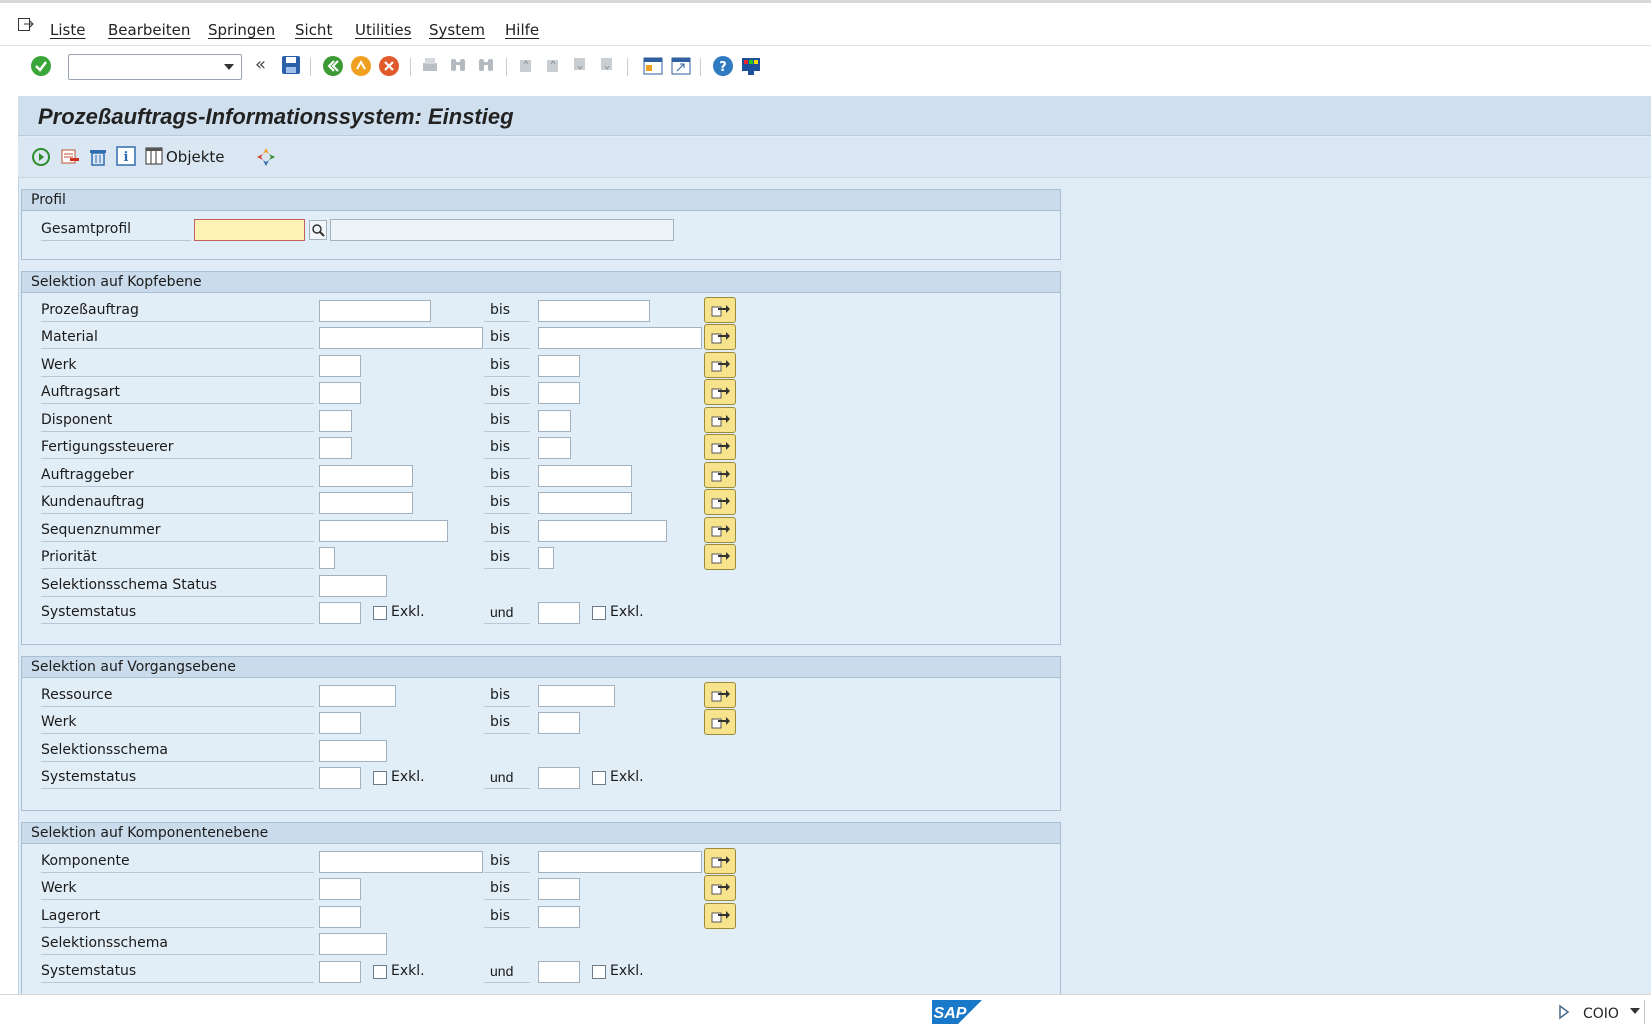 This screenshot has width=1651, height=1029. Describe the element at coordinates (522, 30) in the screenshot. I see `menu-hilfe: Hilfe` at that location.